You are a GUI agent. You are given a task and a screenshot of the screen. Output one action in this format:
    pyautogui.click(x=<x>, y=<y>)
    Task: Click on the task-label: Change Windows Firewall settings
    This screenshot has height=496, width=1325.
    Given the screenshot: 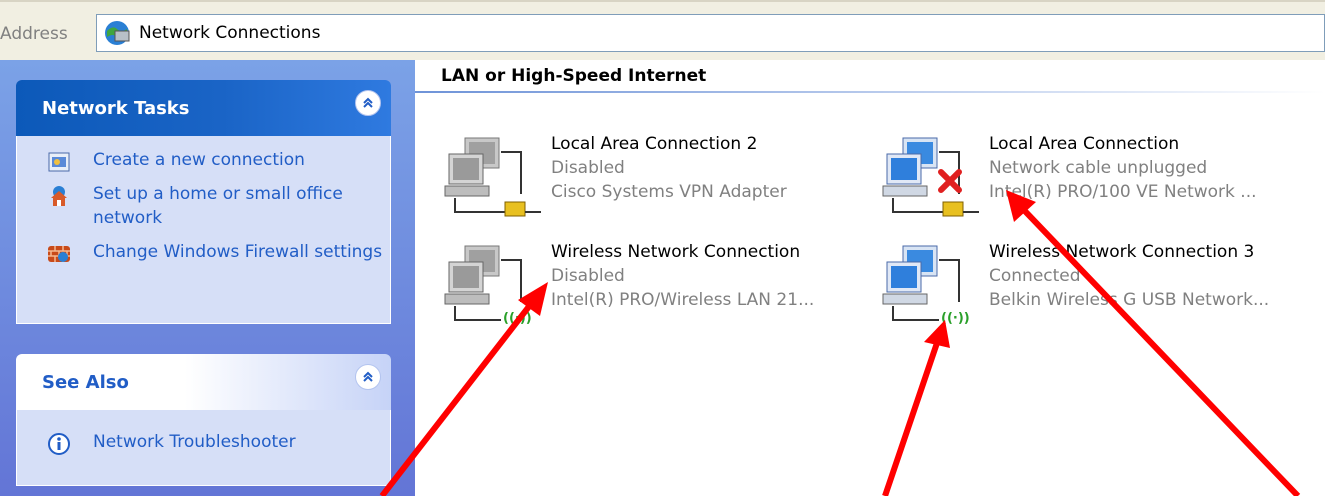 What is the action you would take?
    pyautogui.click(x=237, y=252)
    